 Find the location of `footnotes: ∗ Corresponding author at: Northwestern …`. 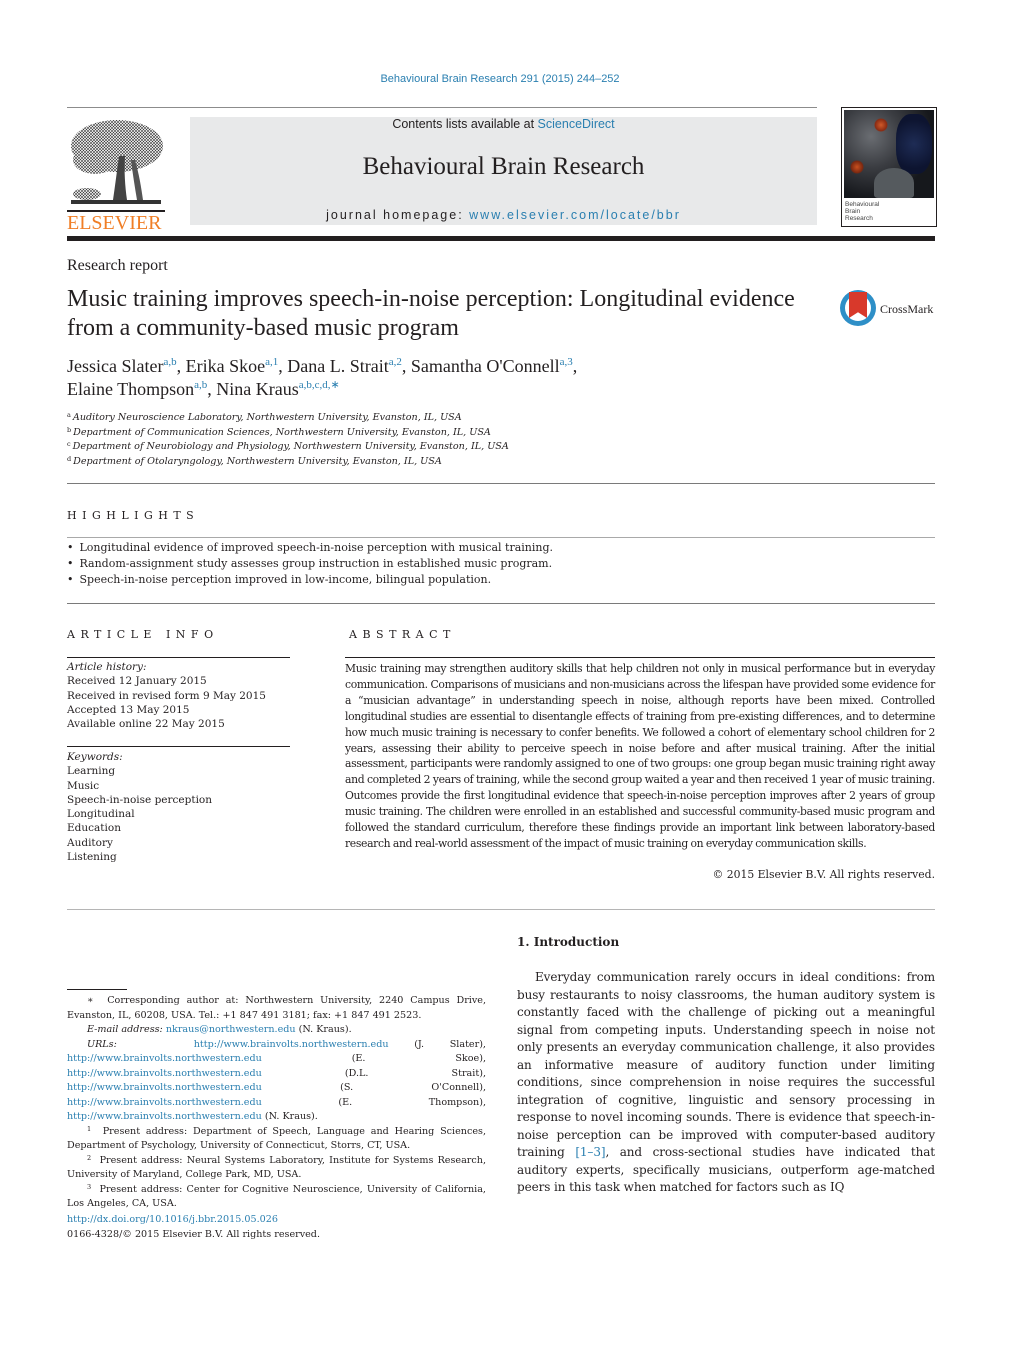

footnotes: ∗ Corresponding author at: Northwestern … is located at coordinates (276, 1103).